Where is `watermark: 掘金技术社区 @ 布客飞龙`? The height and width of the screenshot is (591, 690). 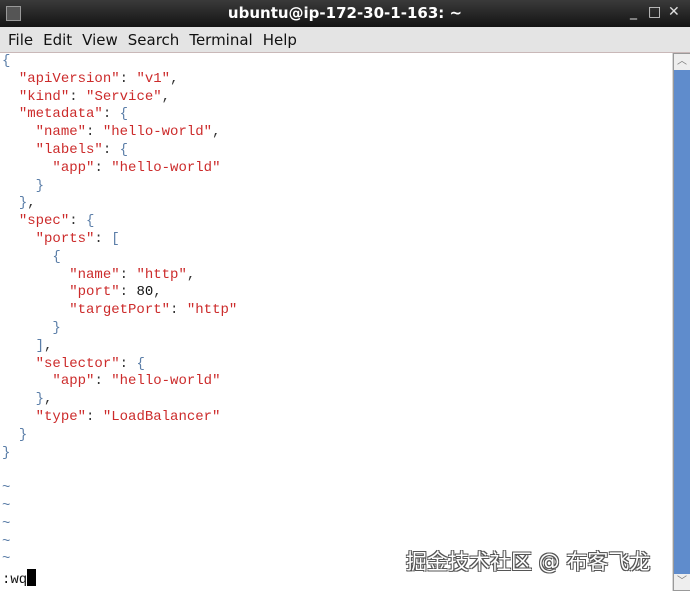
watermark: 掘金技术社区 @ 布客飞龙 is located at coordinates (528, 562).